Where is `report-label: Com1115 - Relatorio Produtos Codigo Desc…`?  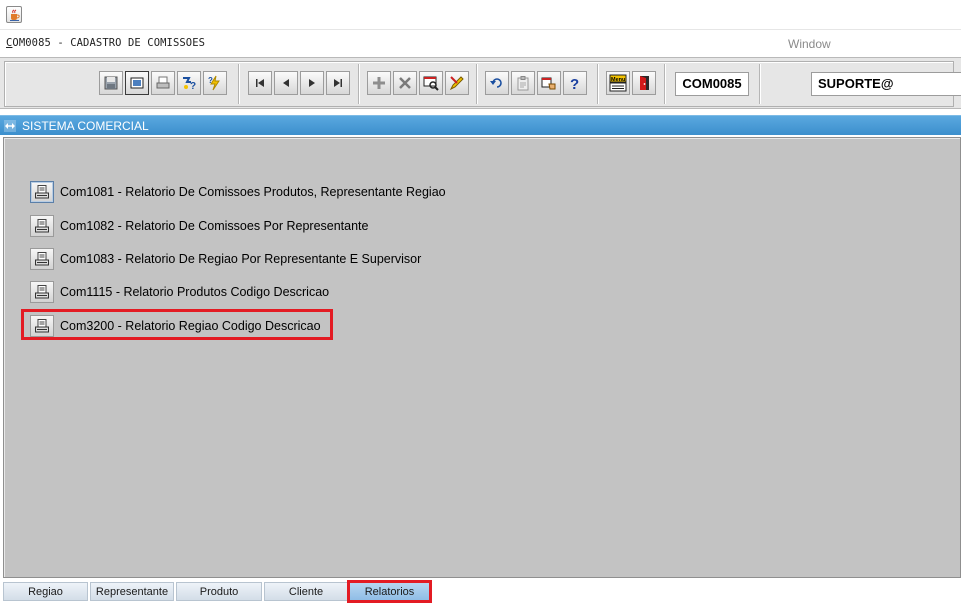
report-label: Com1115 - Relatorio Produtos Codigo Desc… is located at coordinates (195, 292).